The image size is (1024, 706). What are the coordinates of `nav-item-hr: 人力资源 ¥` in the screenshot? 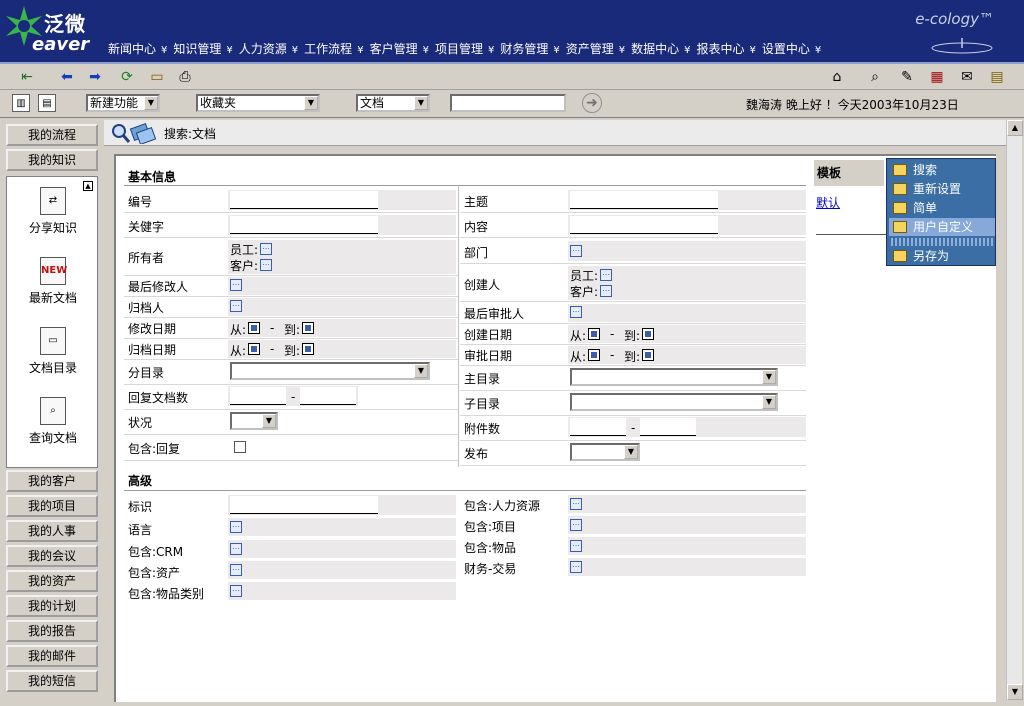 It's located at (268, 48).